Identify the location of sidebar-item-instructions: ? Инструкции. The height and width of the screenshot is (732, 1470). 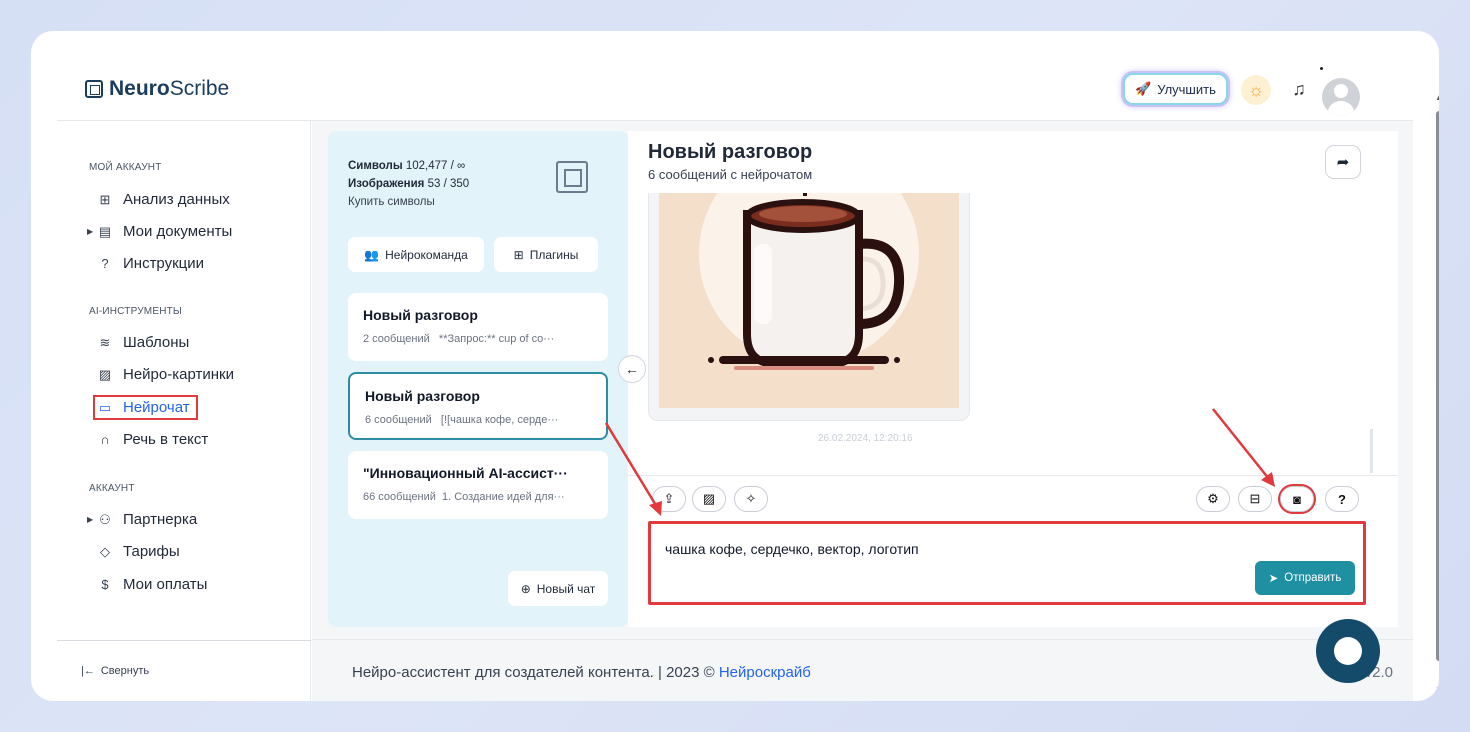
(150, 263).